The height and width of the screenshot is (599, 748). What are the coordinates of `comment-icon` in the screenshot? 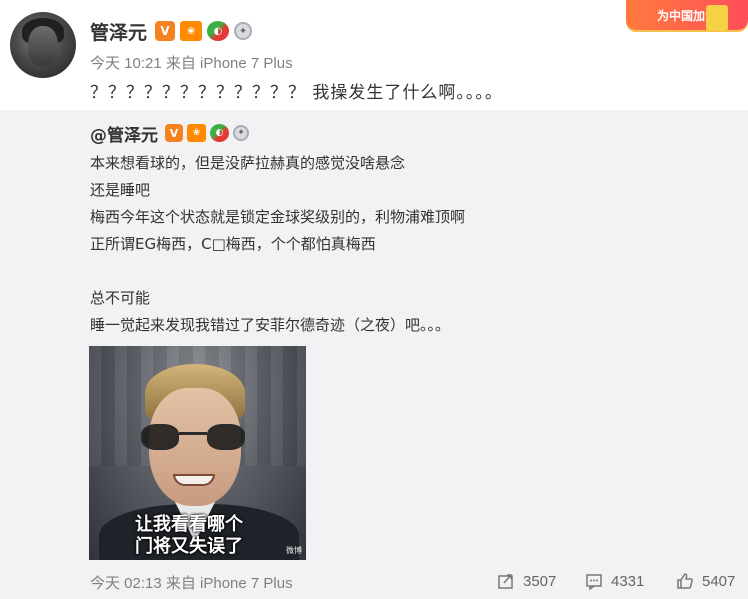 It's located at (594, 582).